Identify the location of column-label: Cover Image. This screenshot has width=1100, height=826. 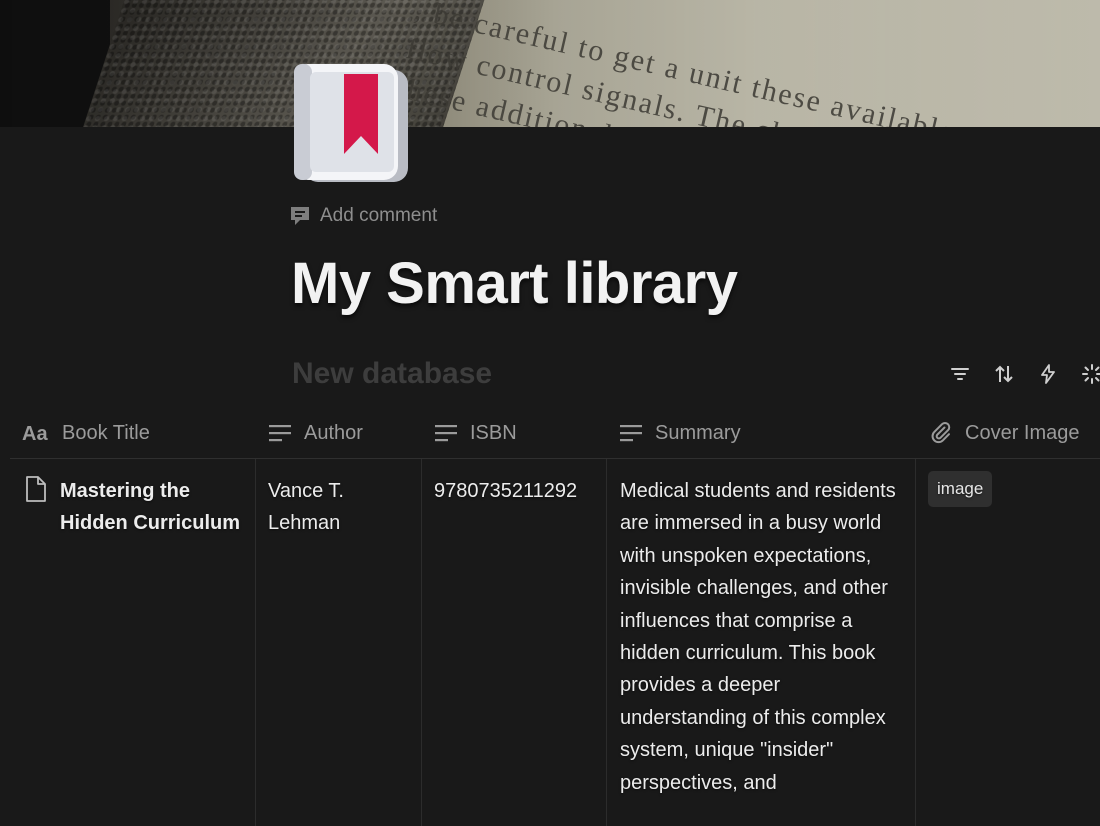
(1022, 432).